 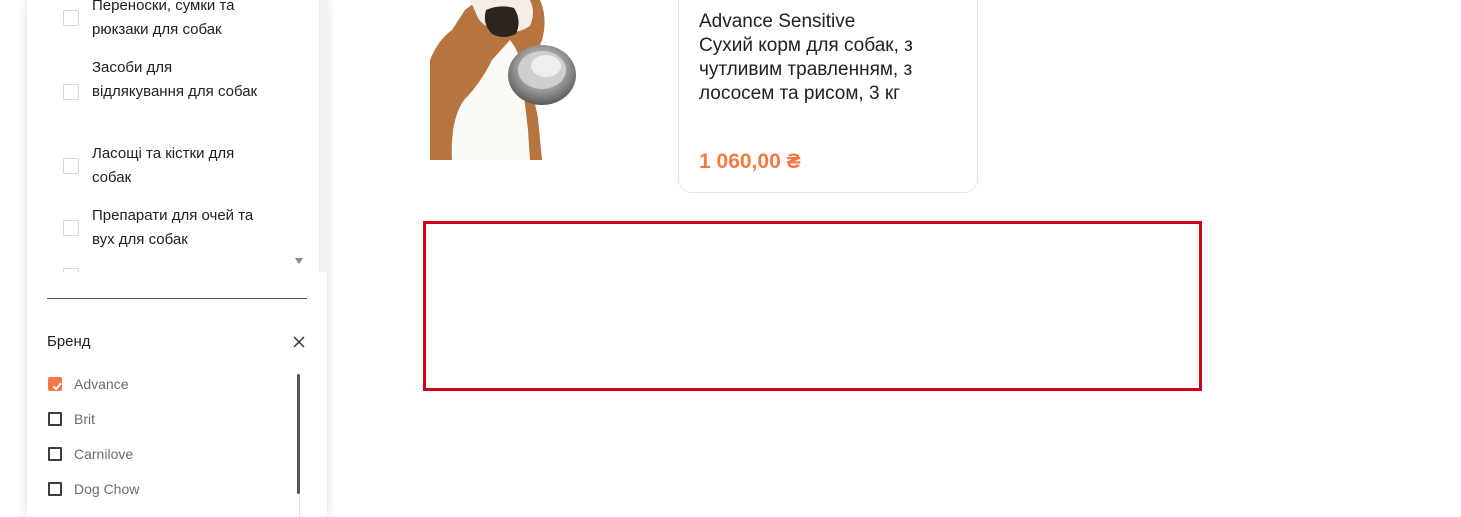 I want to click on checkmark-icon, so click(x=57, y=386).